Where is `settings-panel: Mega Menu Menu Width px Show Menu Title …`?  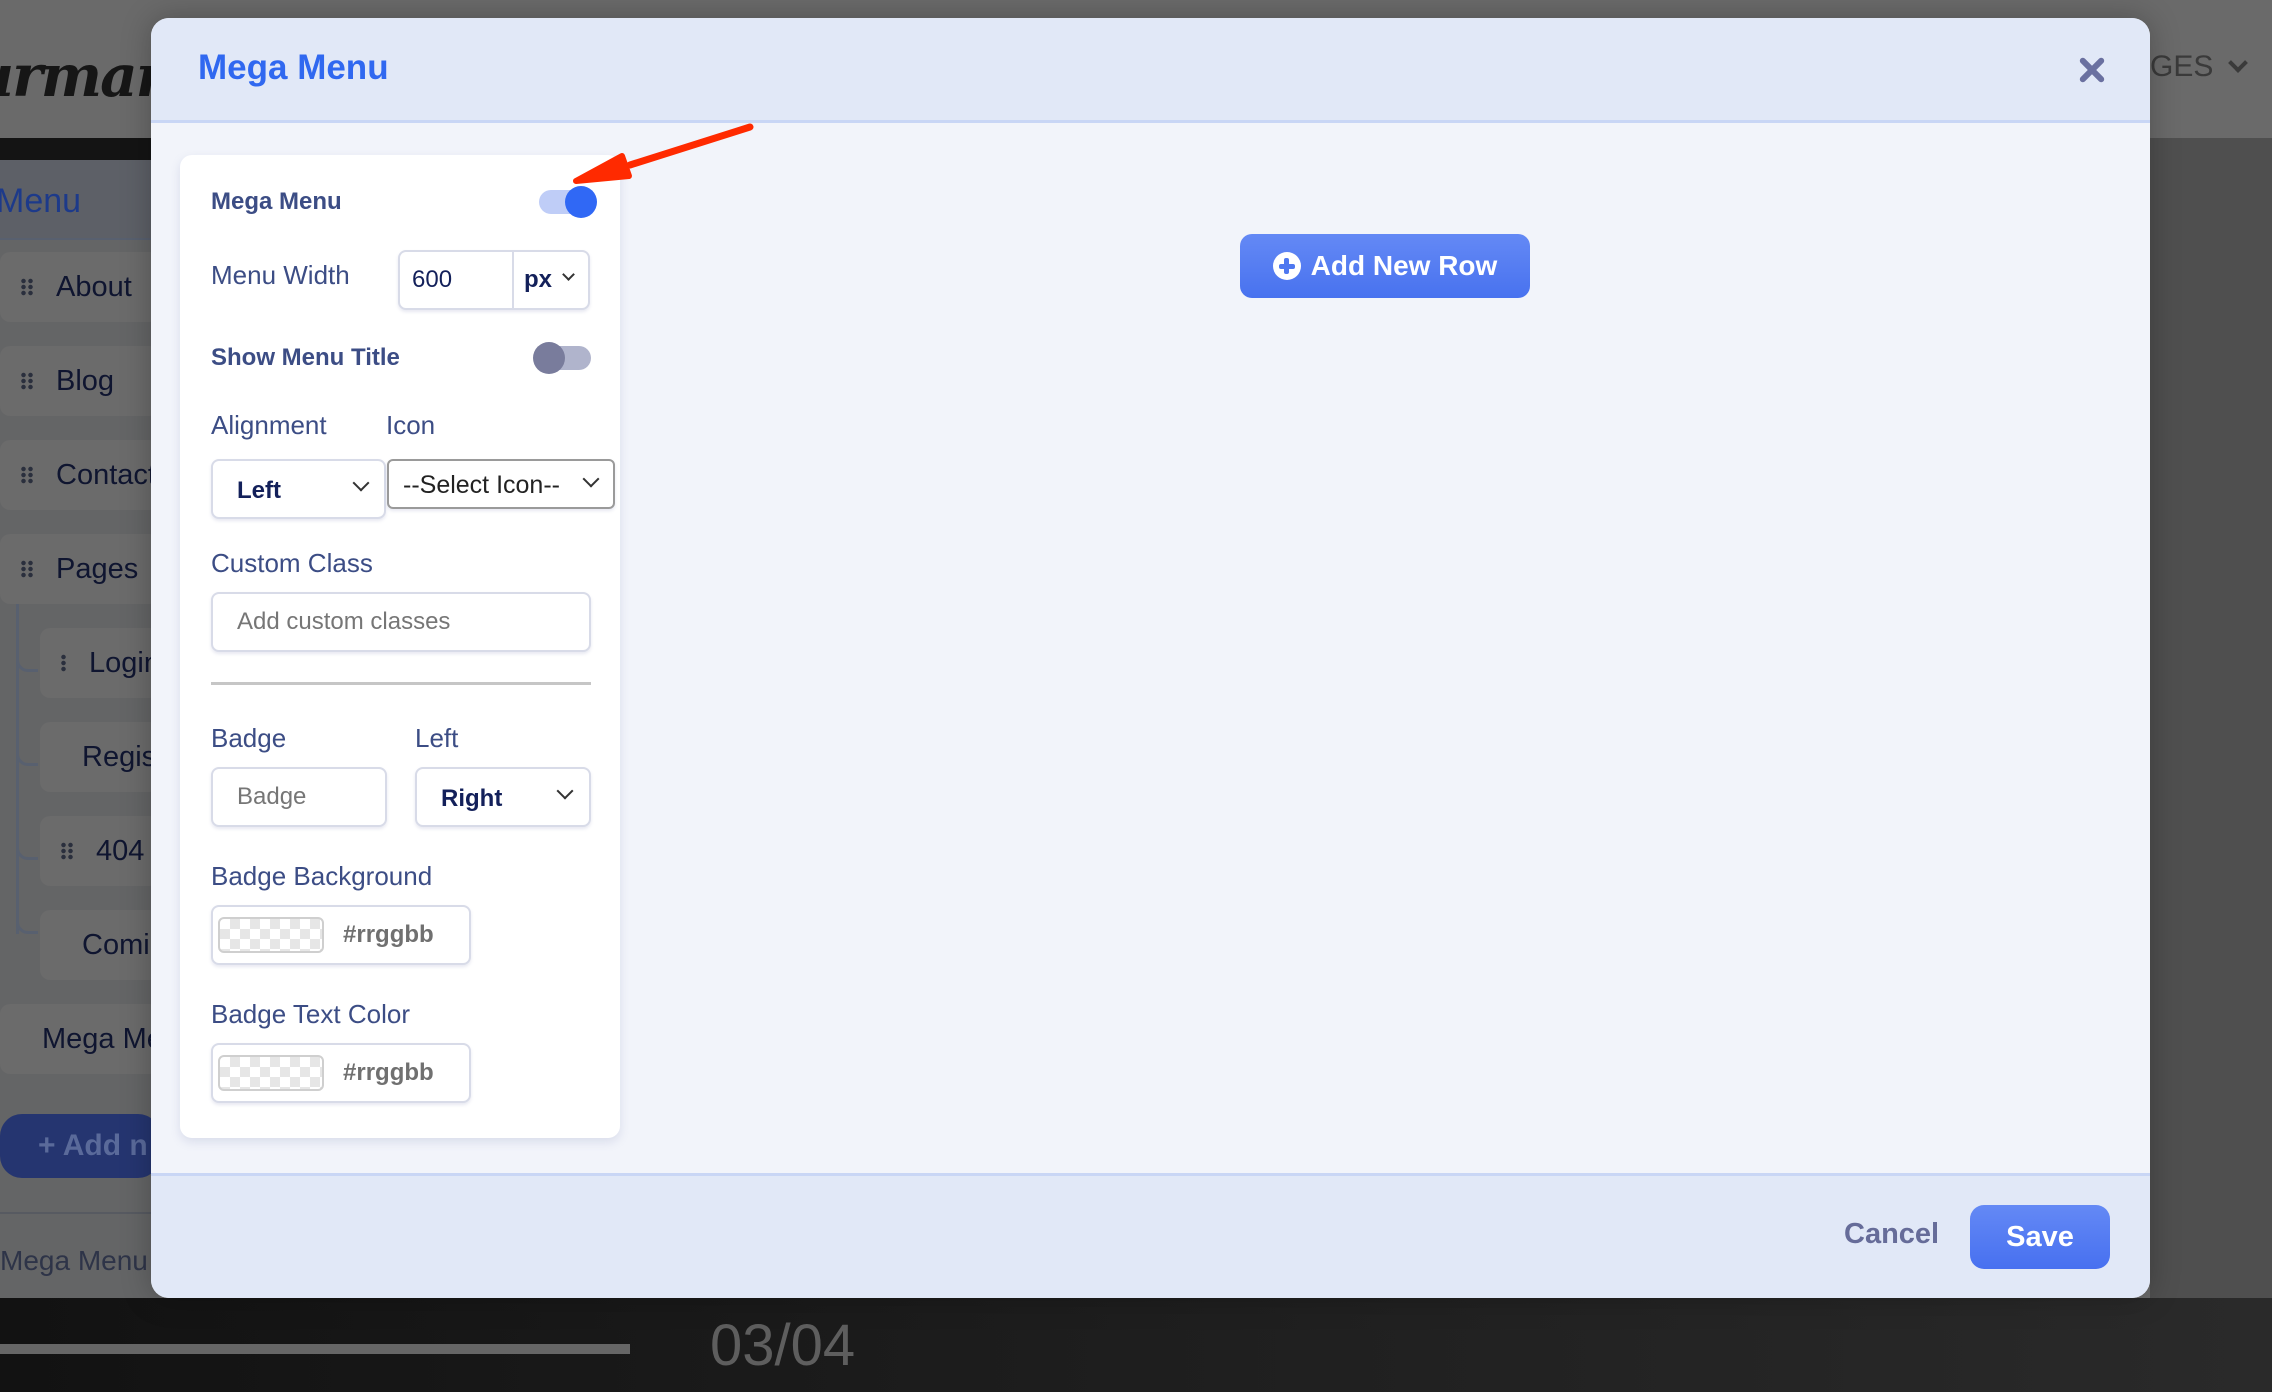 settings-panel: Mega Menu Menu Width px Show Menu Title … is located at coordinates (400, 646).